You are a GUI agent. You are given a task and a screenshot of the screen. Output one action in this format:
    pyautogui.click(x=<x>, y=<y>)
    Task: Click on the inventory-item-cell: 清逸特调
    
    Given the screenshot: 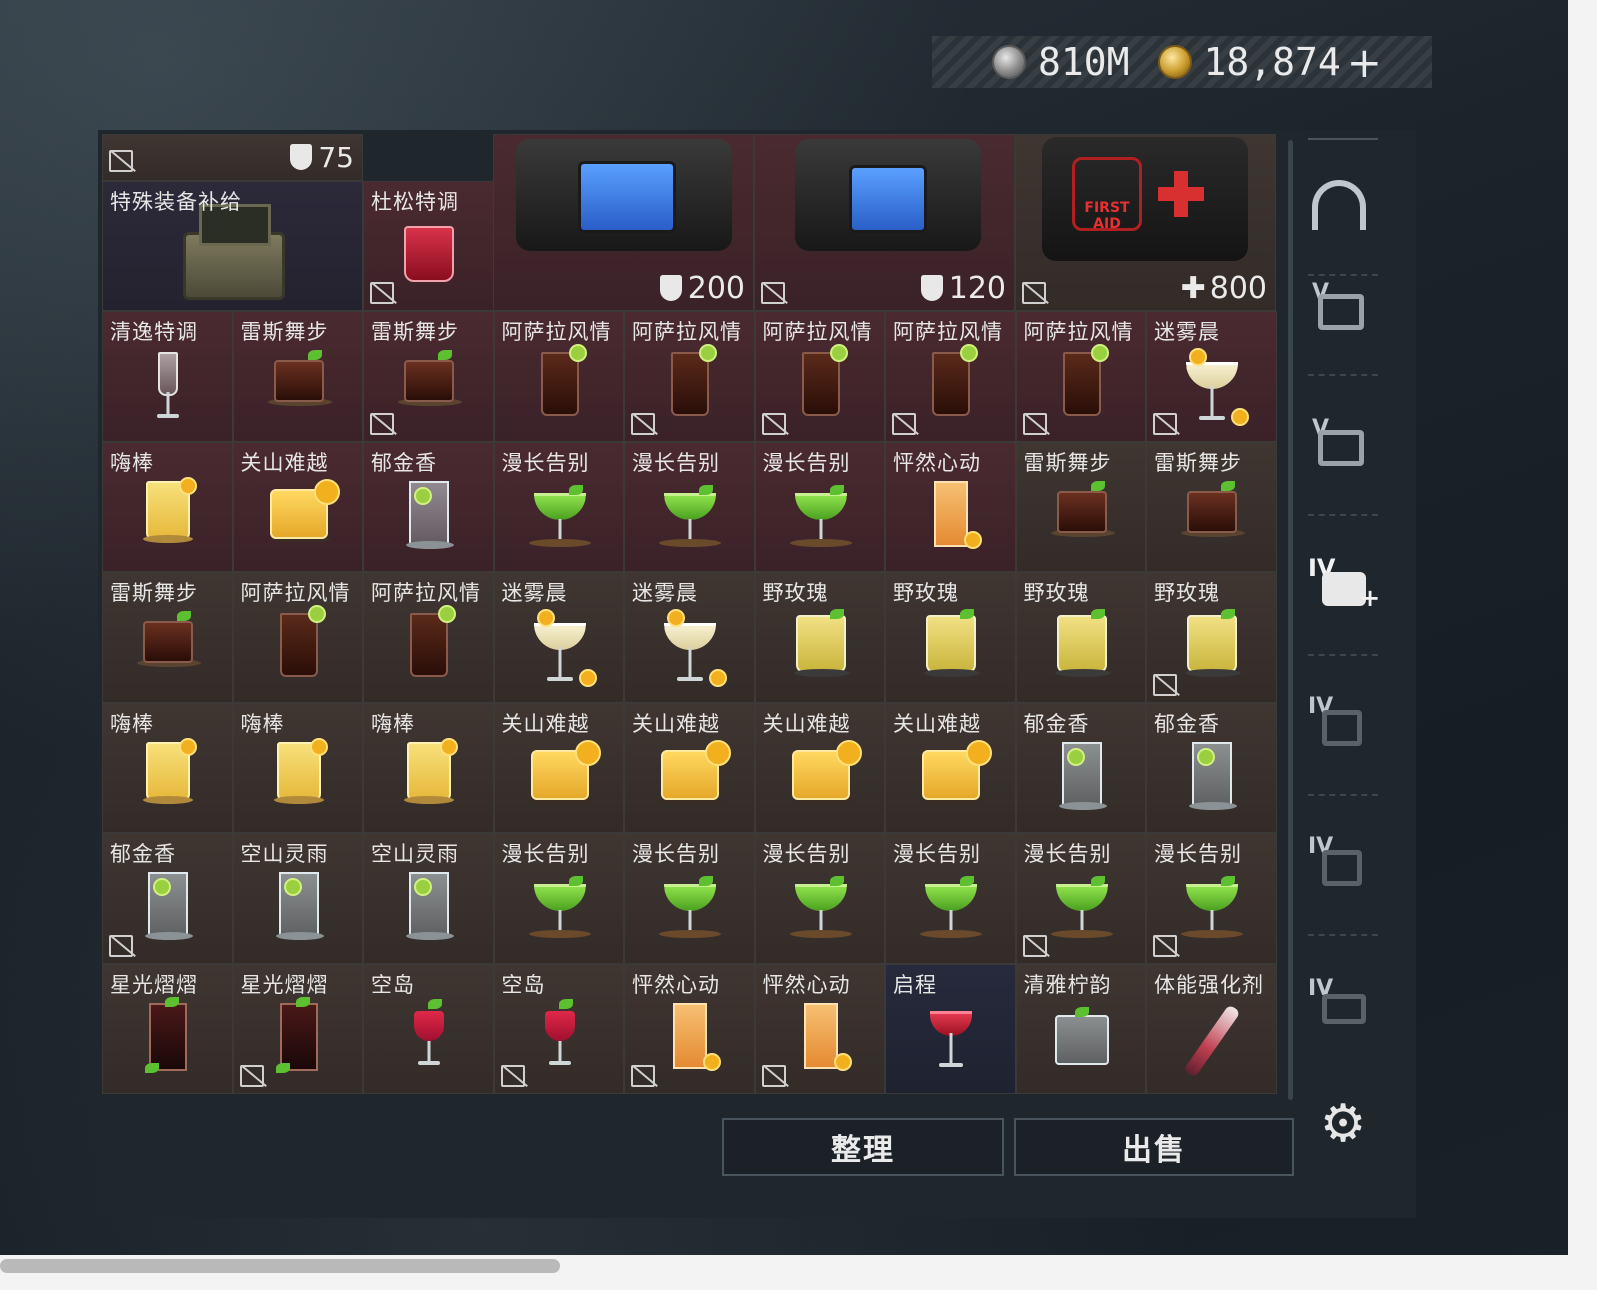 What is the action you would take?
    pyautogui.click(x=167, y=376)
    